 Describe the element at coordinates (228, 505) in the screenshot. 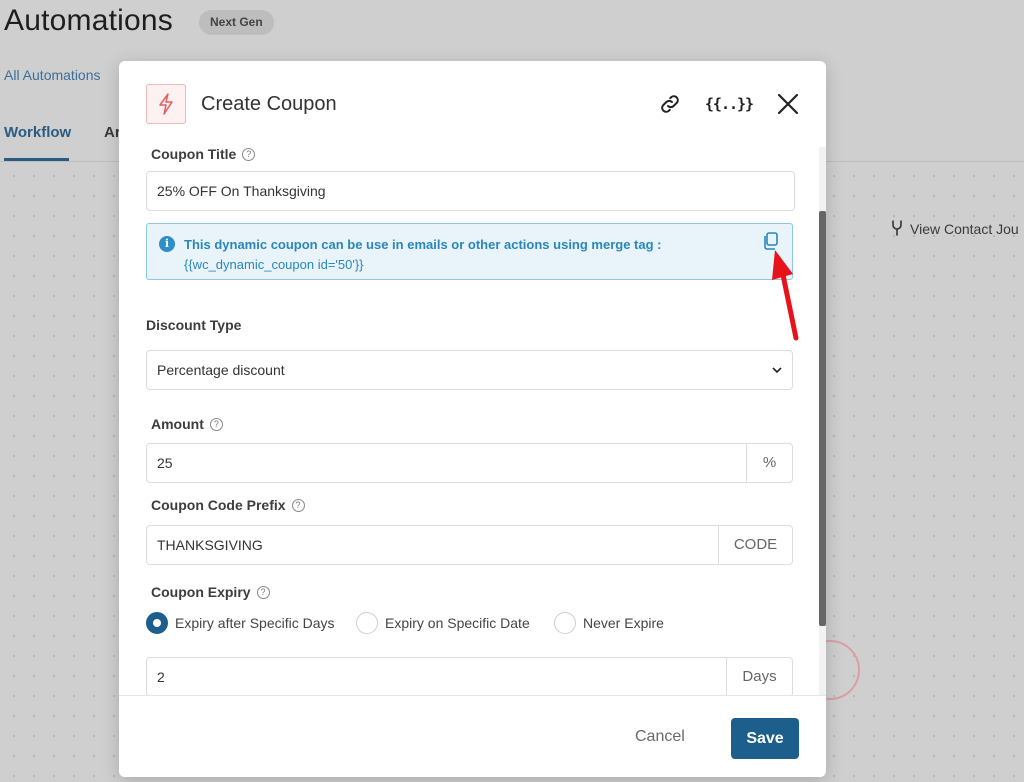

I see `coupon-prefix-label: Coupon Code Prefix?` at that location.